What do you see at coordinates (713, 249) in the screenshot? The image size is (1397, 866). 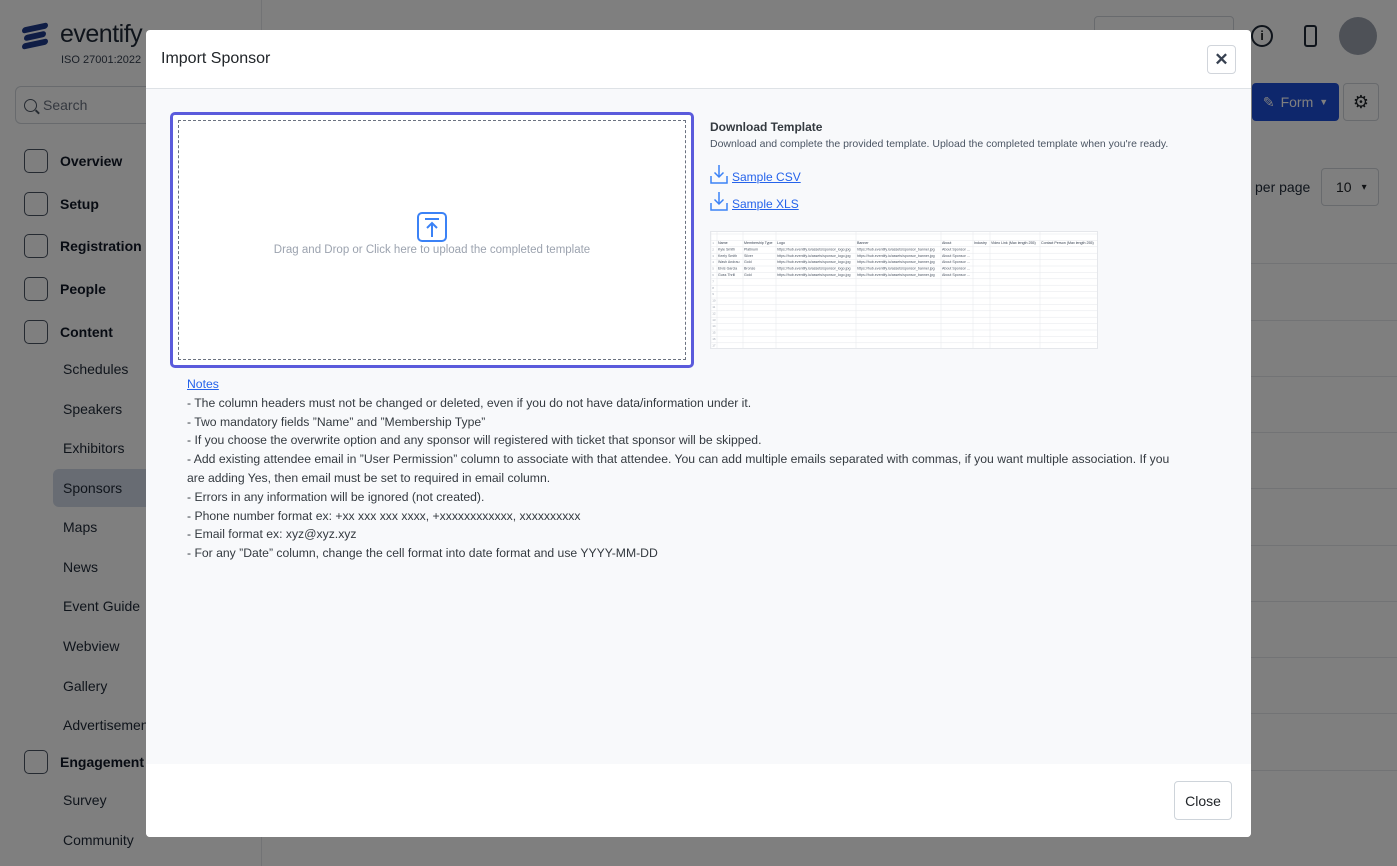 I see `preview-row-number: 2` at bounding box center [713, 249].